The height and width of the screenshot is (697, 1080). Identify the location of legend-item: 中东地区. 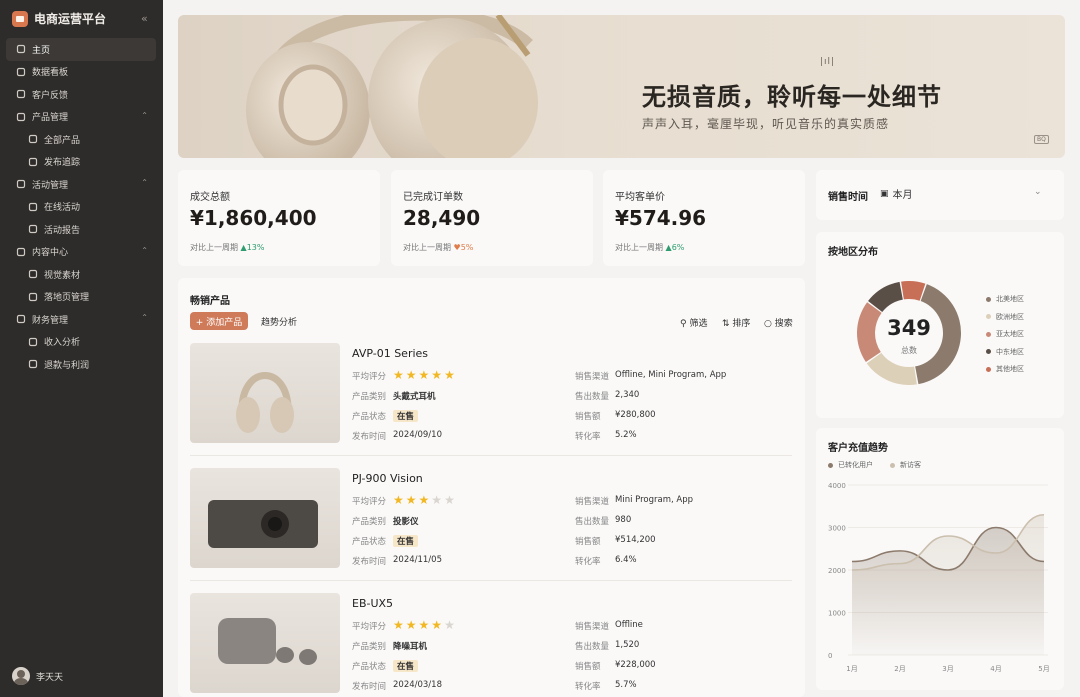
(1005, 352).